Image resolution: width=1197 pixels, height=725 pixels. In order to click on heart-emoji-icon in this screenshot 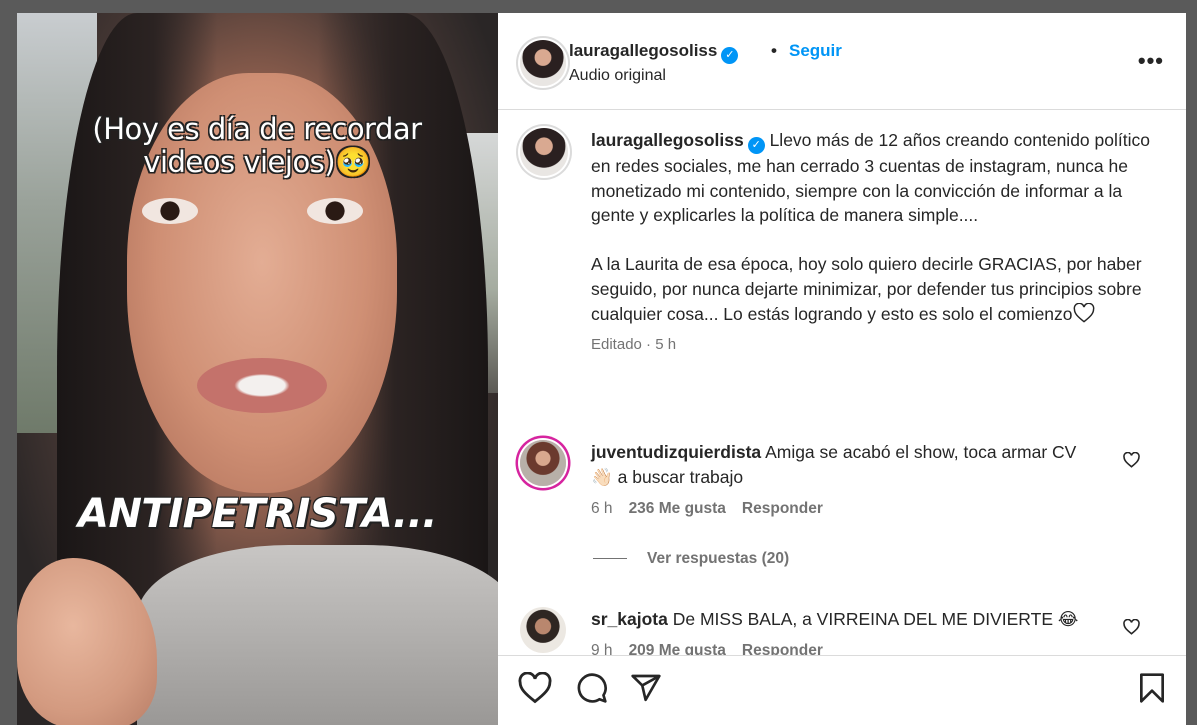, I will do `click(1083, 312)`.